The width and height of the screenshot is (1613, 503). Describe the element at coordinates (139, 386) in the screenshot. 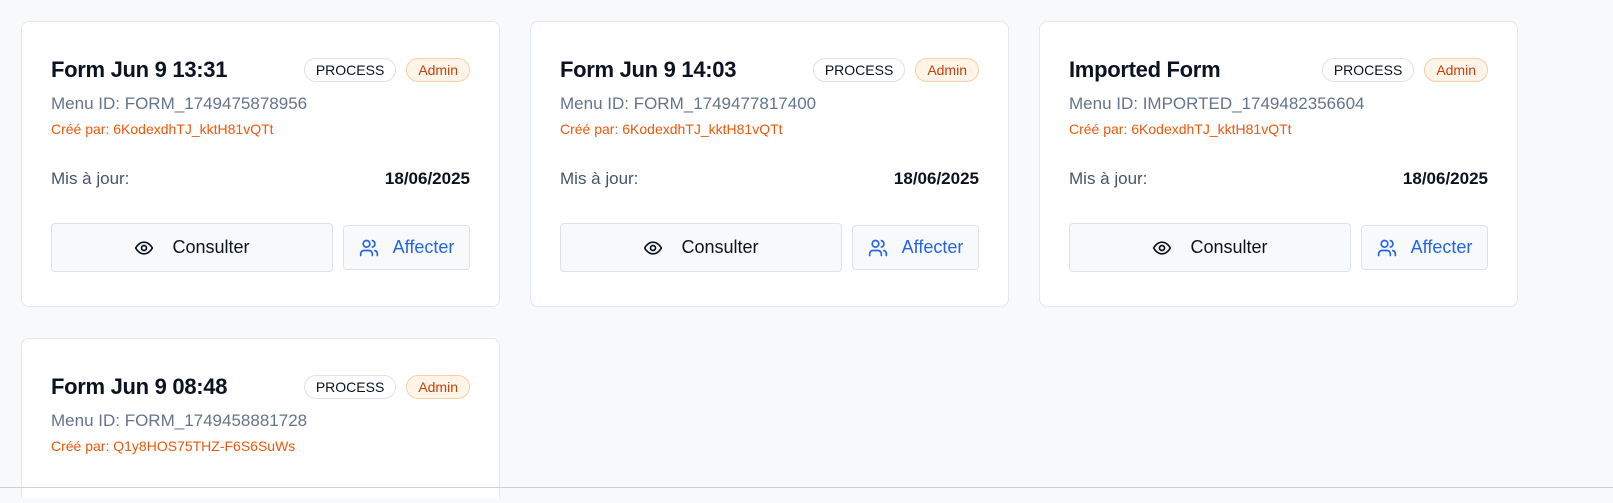

I see `card-title: Form Jun 9 08:48` at that location.